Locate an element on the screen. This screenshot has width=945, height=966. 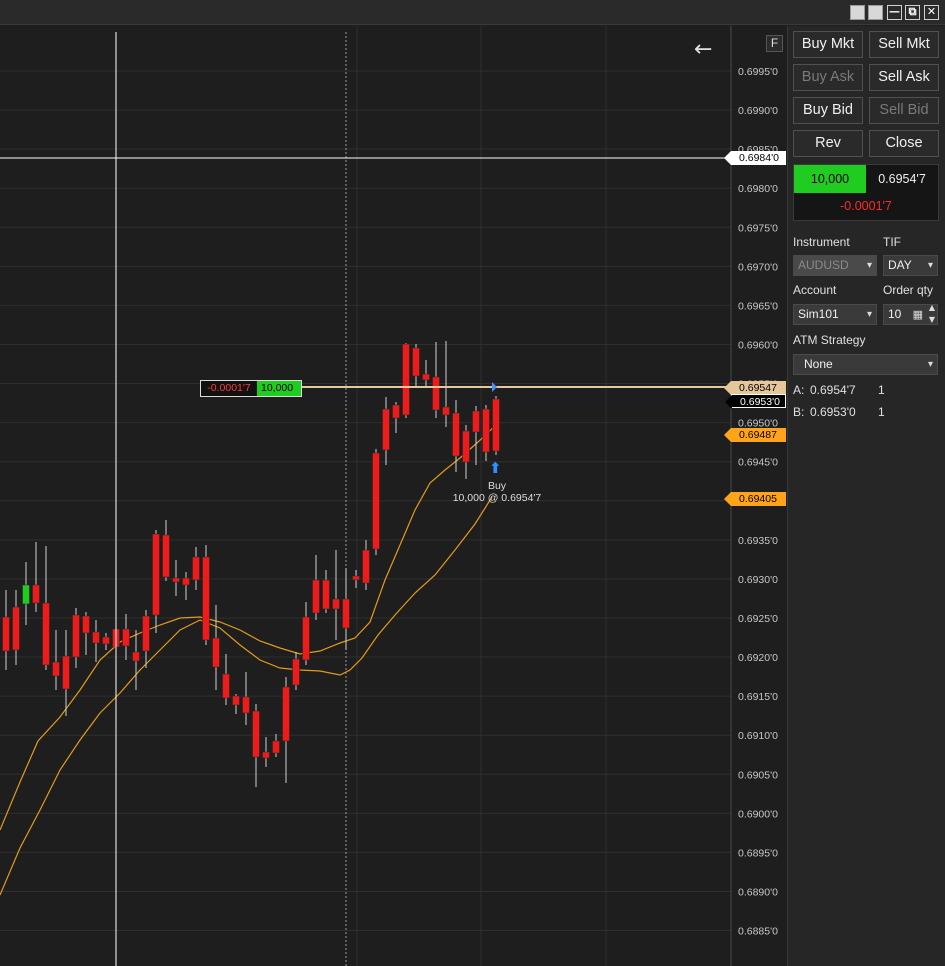
bid-label: B: is located at coordinates (799, 412).